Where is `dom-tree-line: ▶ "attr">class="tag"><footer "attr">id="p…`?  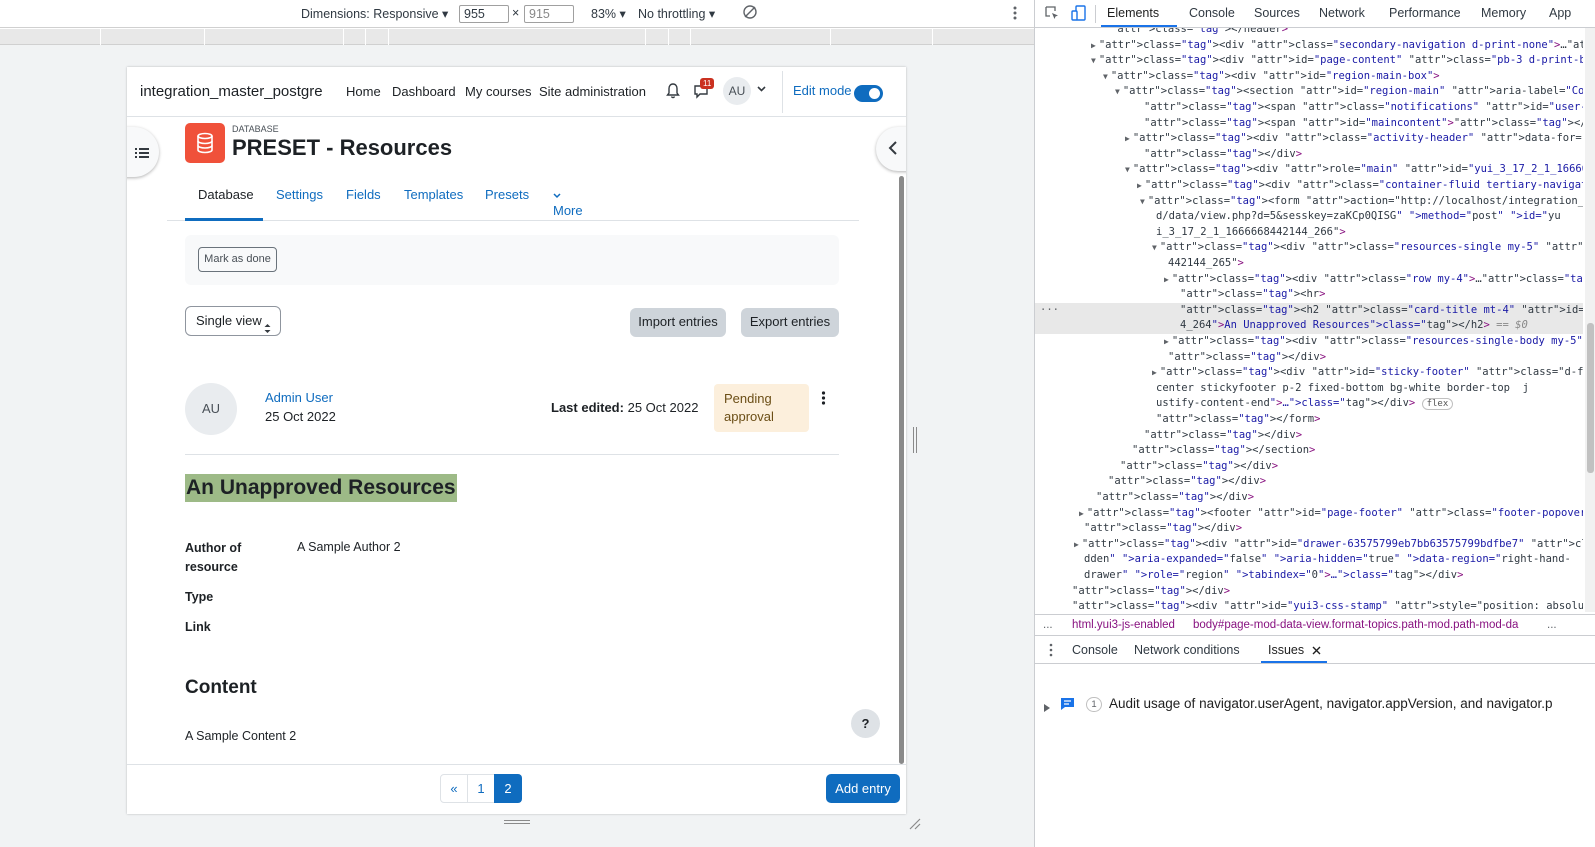 dom-tree-line: ▶ "attr">class="tag"><footer "attr">id="p… is located at coordinates (1331, 514).